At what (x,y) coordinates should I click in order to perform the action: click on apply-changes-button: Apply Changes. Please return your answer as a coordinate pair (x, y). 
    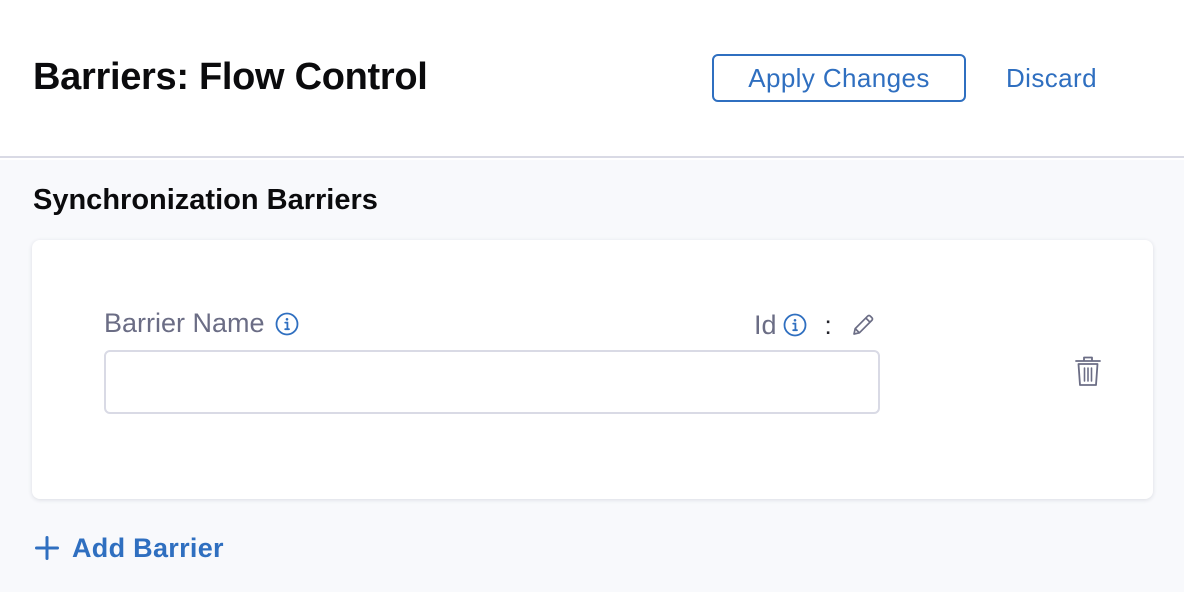
    Looking at the image, I should click on (839, 78).